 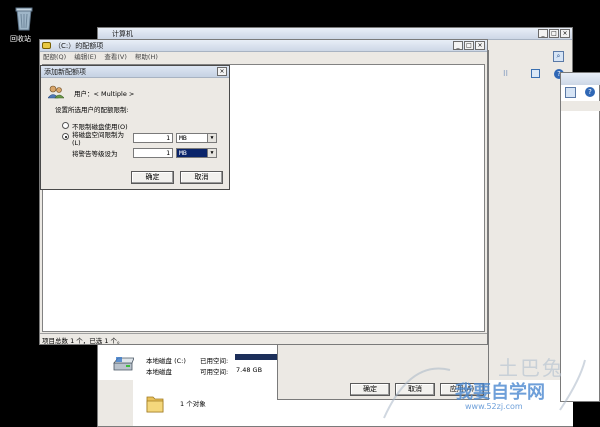 What do you see at coordinates (531, 368) in the screenshot?
I see `watermark-brand: 土巴兔` at bounding box center [531, 368].